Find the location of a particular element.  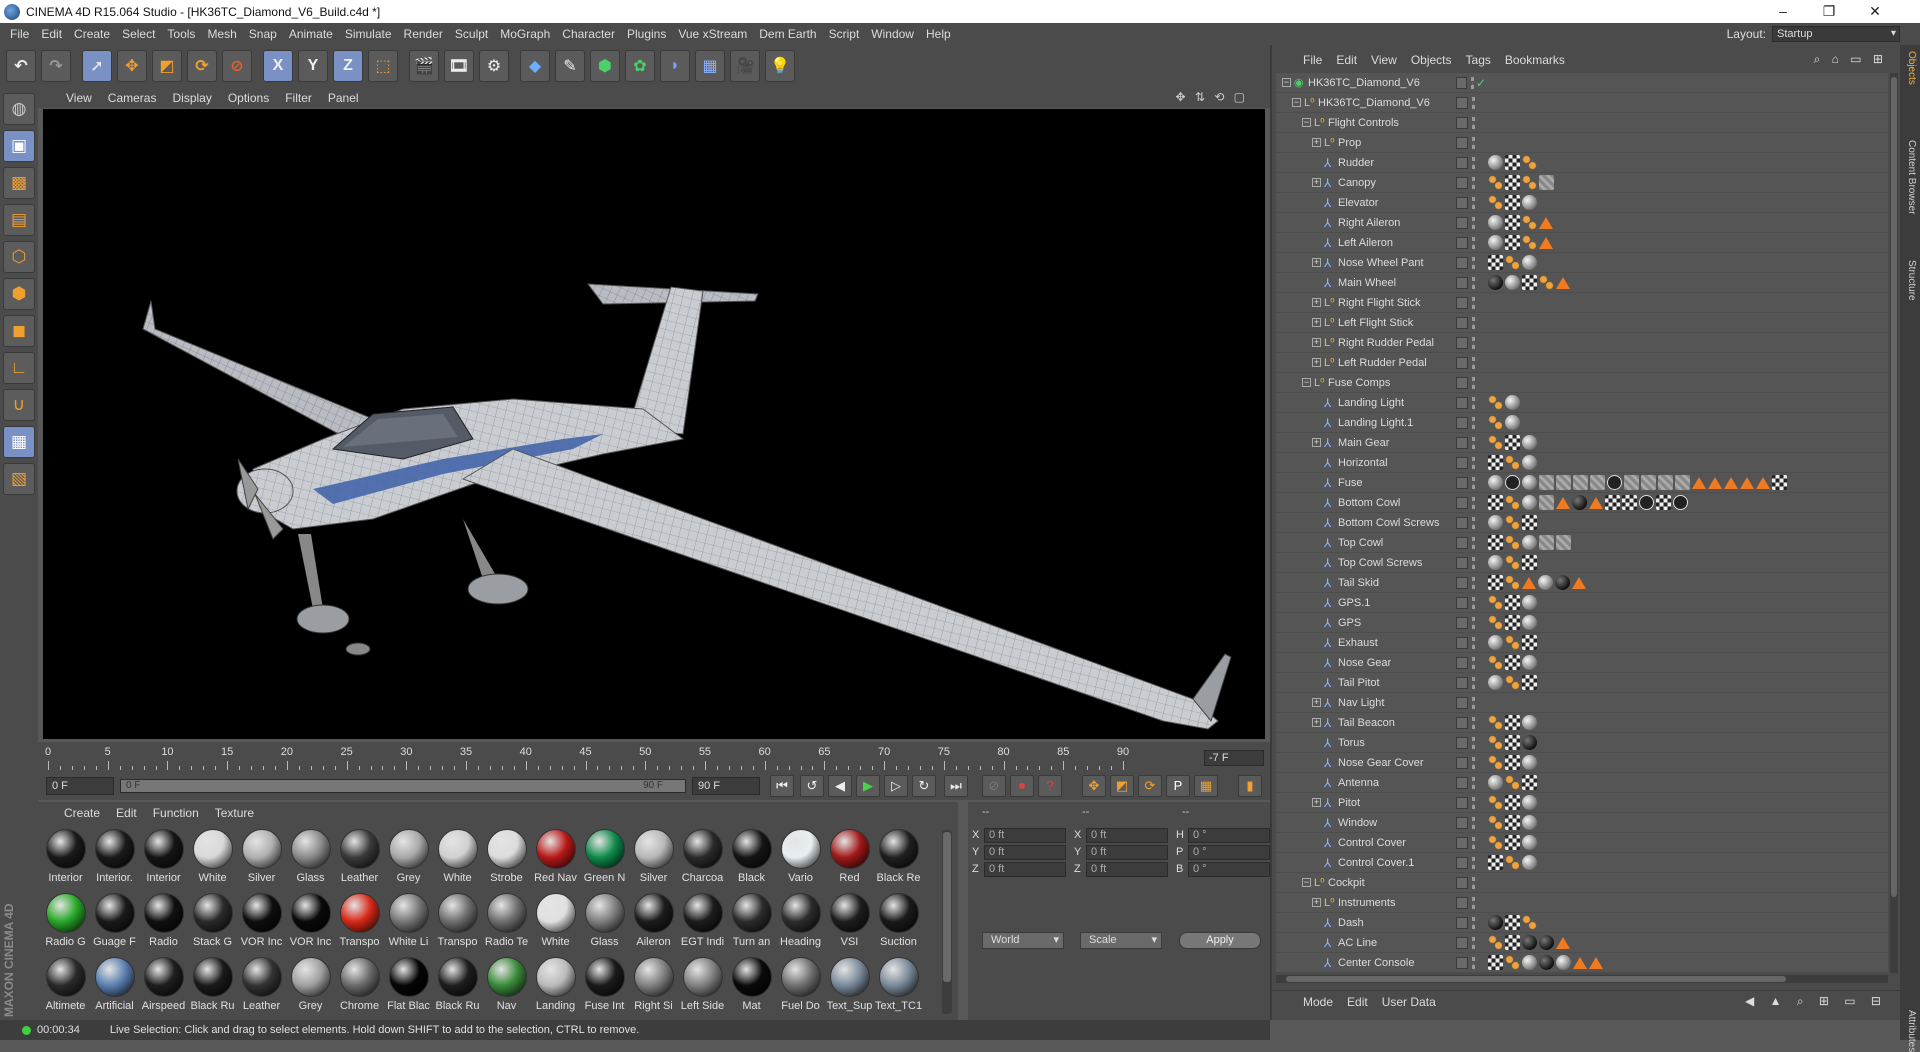

move-tool-icon: ✥ is located at coordinates (132, 66).